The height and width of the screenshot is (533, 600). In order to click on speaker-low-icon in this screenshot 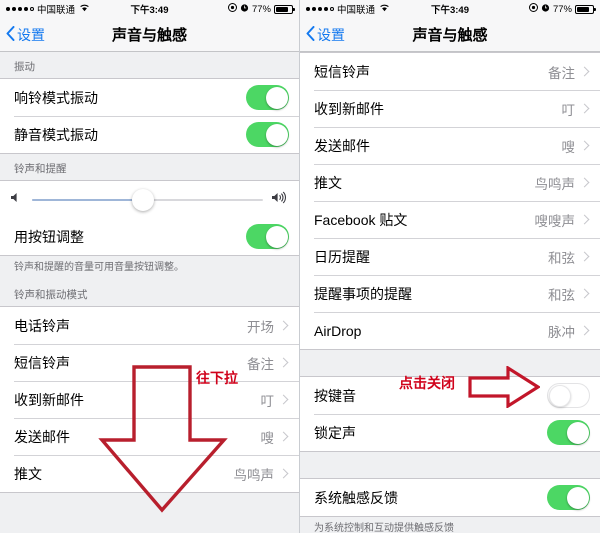, I will do `click(17, 200)`.